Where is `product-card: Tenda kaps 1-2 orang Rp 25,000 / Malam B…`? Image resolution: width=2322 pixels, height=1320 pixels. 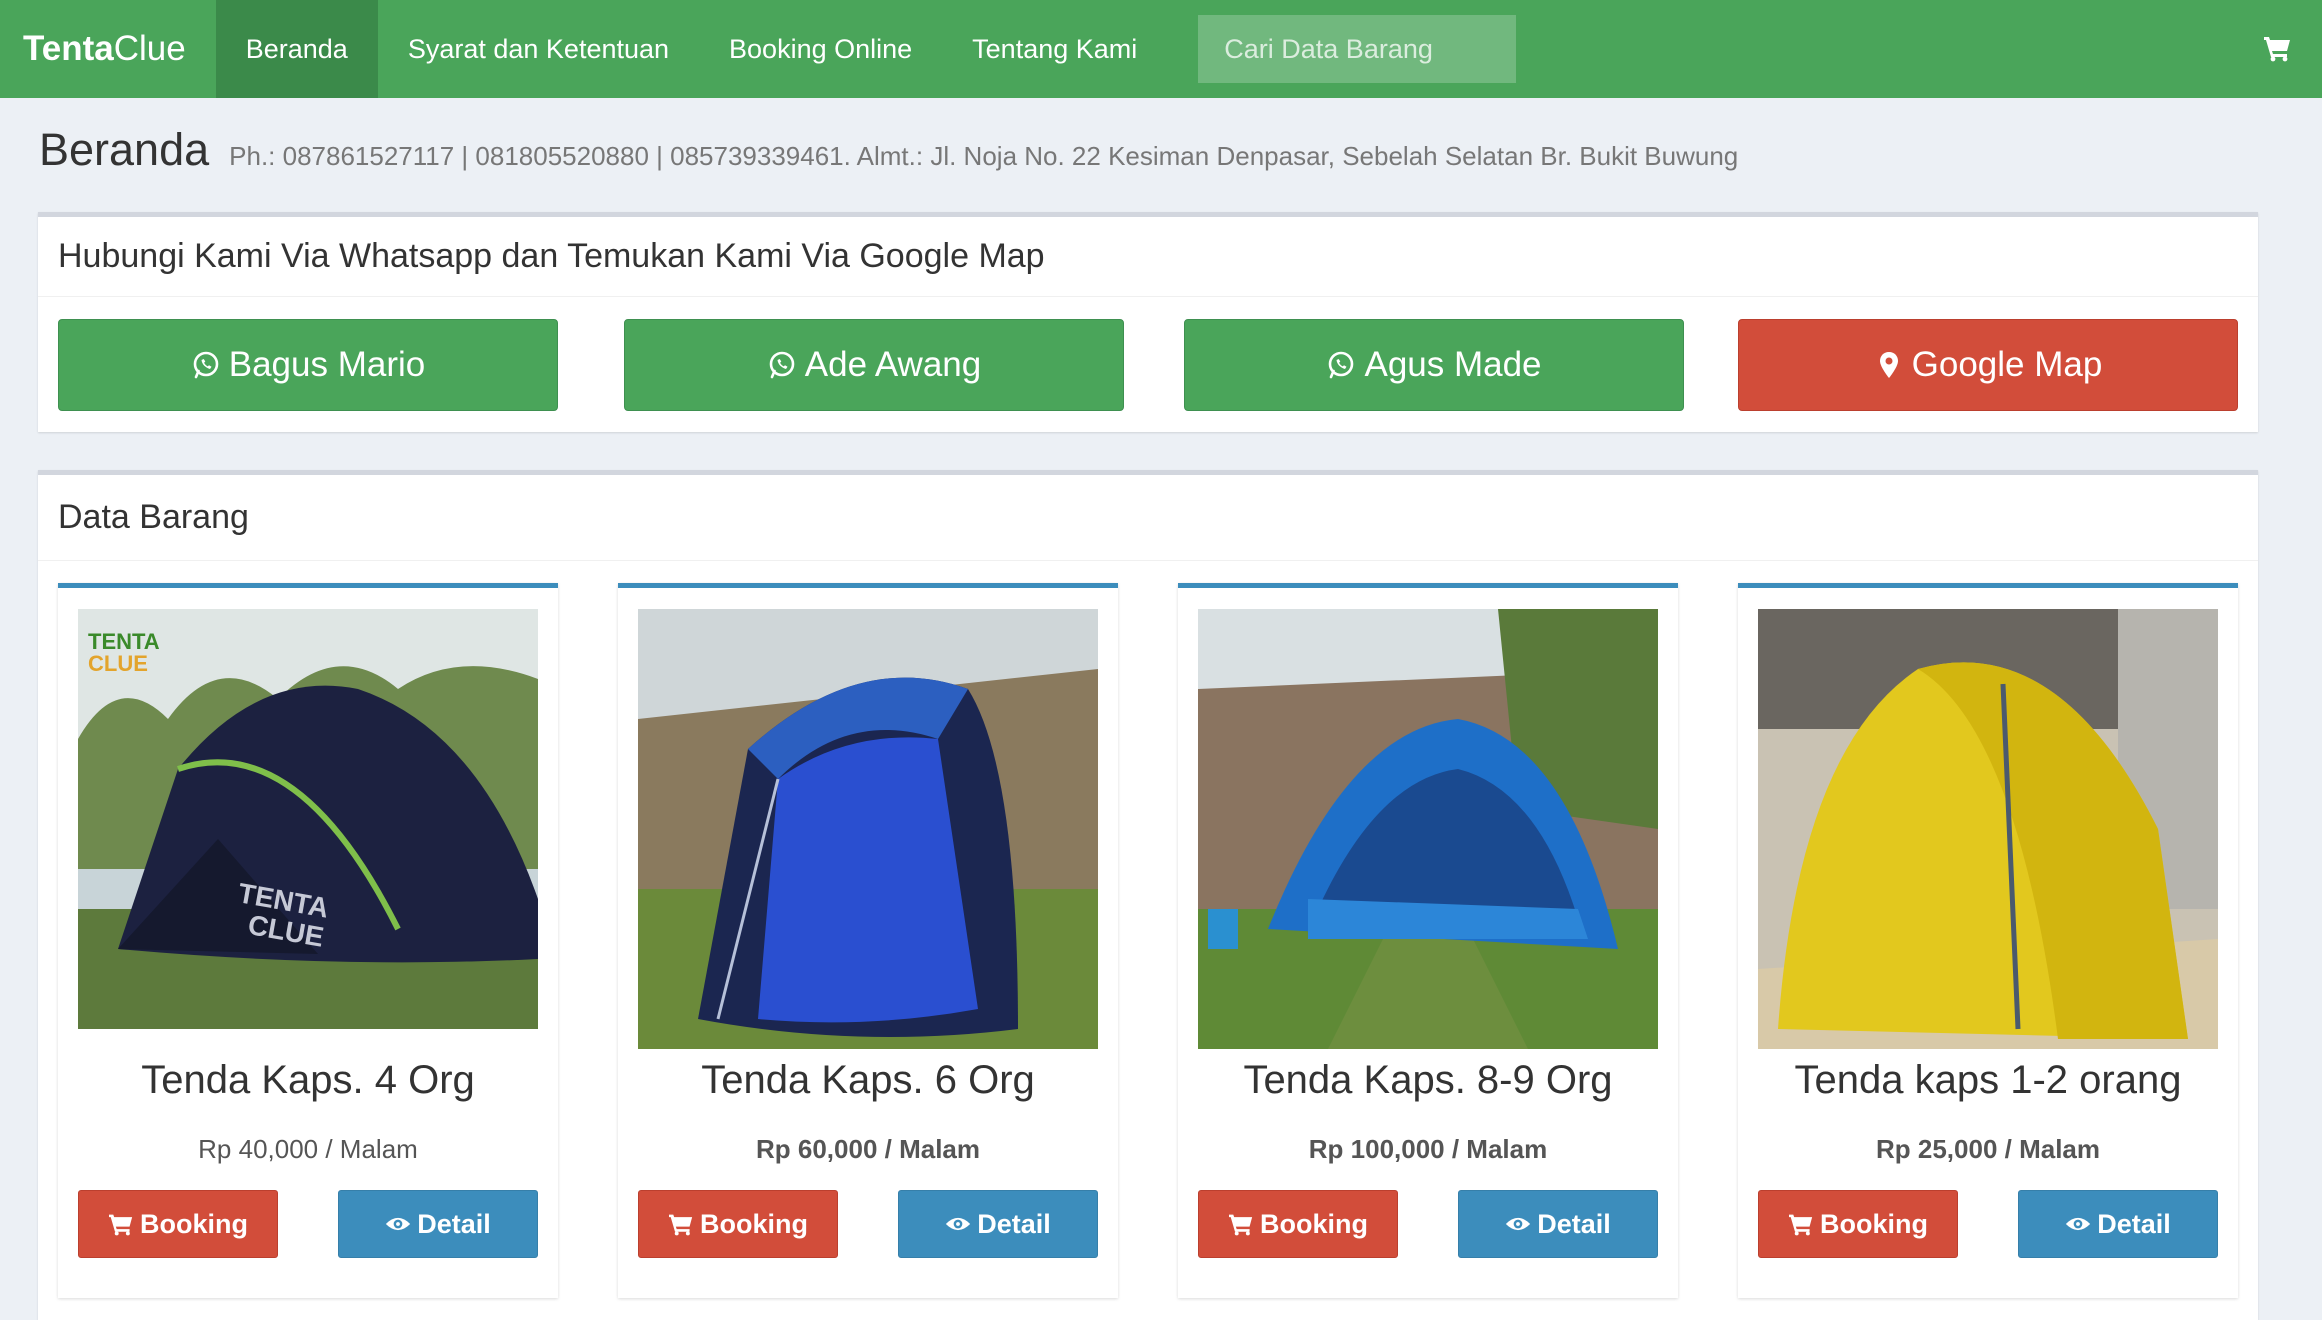 product-card: Tenda kaps 1-2 orang Rp 25,000 / Malam B… is located at coordinates (1988, 940).